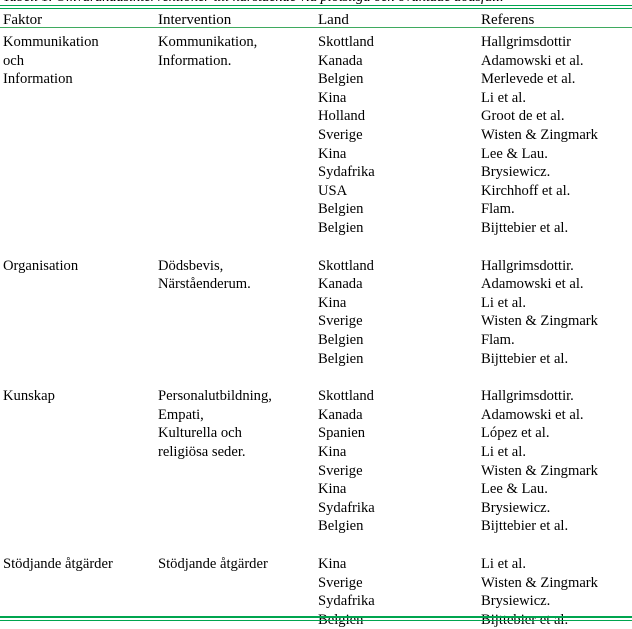 The width and height of the screenshot is (632, 629). What do you see at coordinates (523, 116) in the screenshot?
I see `cell-referens: Groot de et al.` at bounding box center [523, 116].